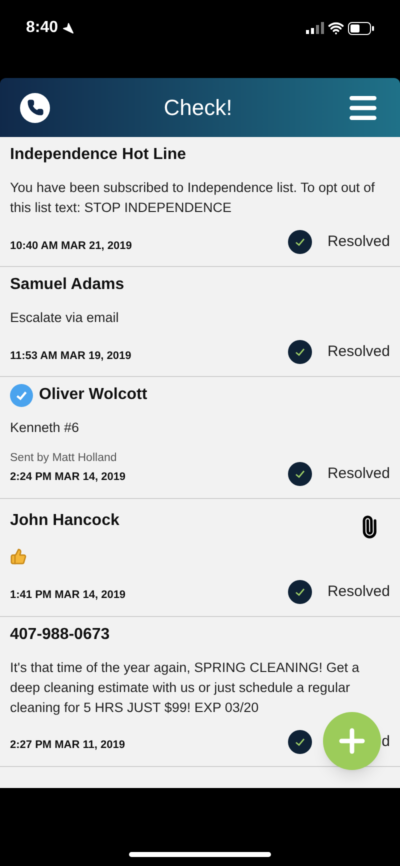 The width and height of the screenshot is (400, 866). What do you see at coordinates (67, 746) in the screenshot?
I see `timestamp: 2:27 PM MAR 11, 2019` at bounding box center [67, 746].